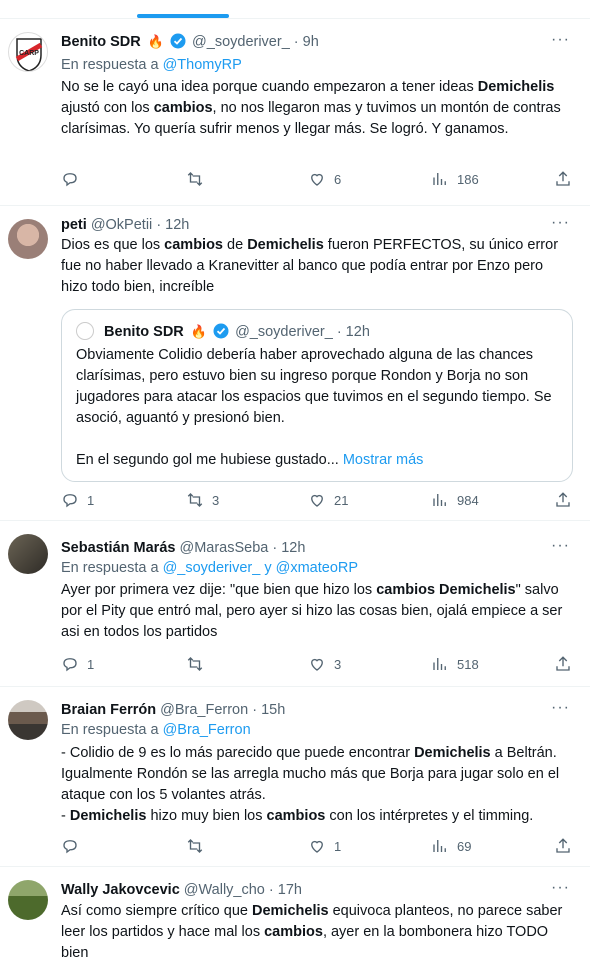 The width and height of the screenshot is (603, 964). Describe the element at coordinates (306, 42) in the screenshot. I see `tweet-time: · 9h` at that location.